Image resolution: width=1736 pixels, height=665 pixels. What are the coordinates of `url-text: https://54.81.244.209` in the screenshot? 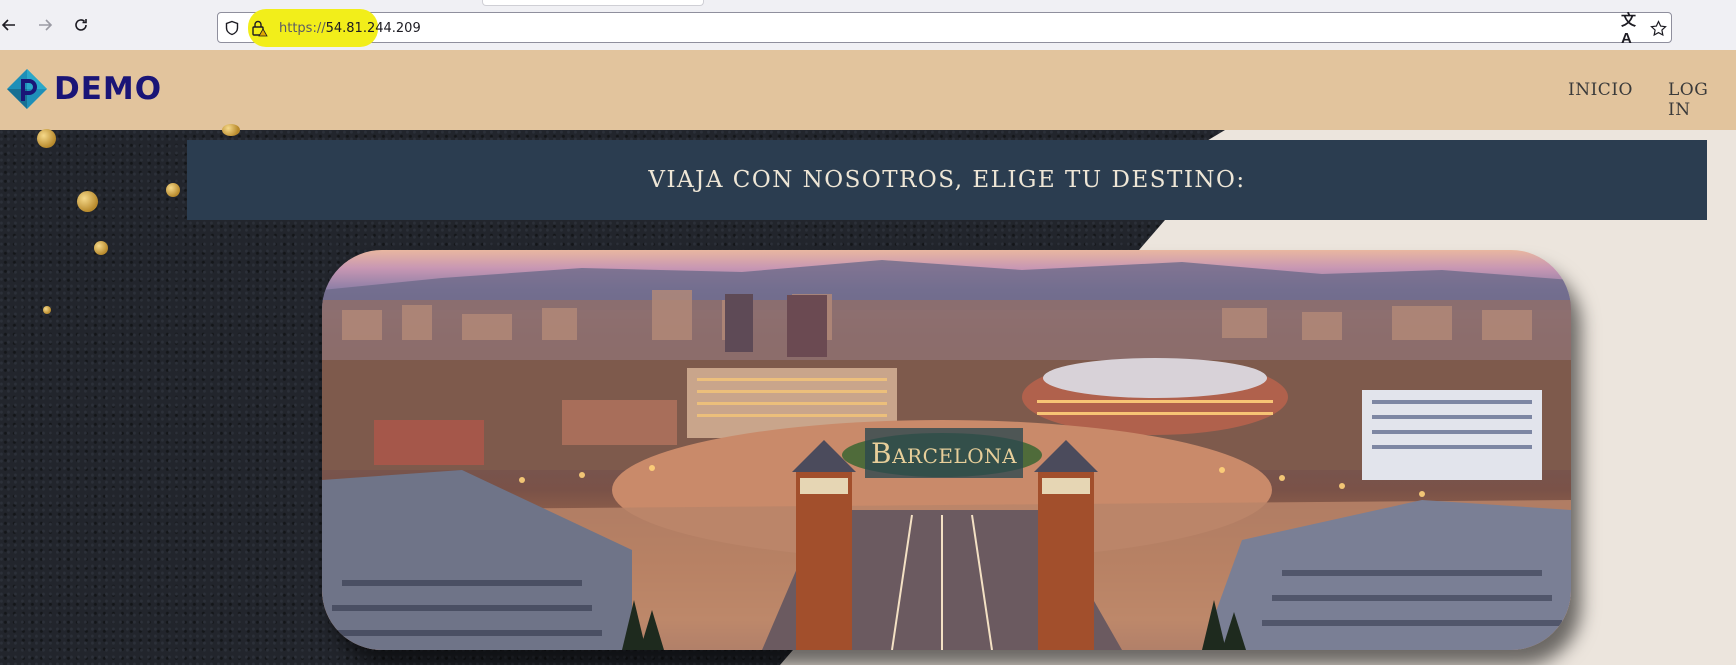 It's located at (350, 28).